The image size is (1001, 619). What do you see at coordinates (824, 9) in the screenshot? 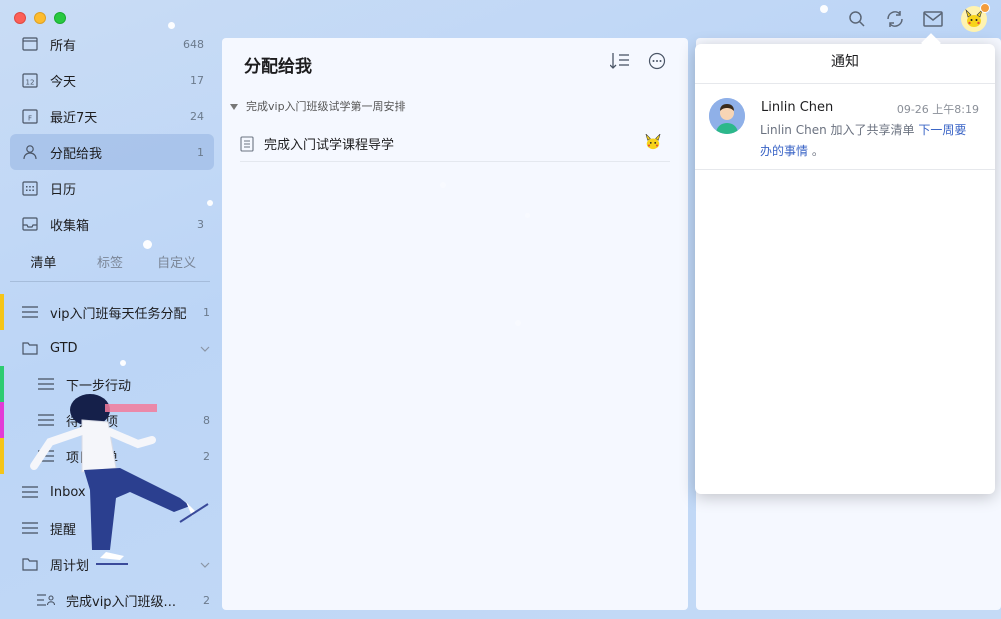
I see `snowflake` at bounding box center [824, 9].